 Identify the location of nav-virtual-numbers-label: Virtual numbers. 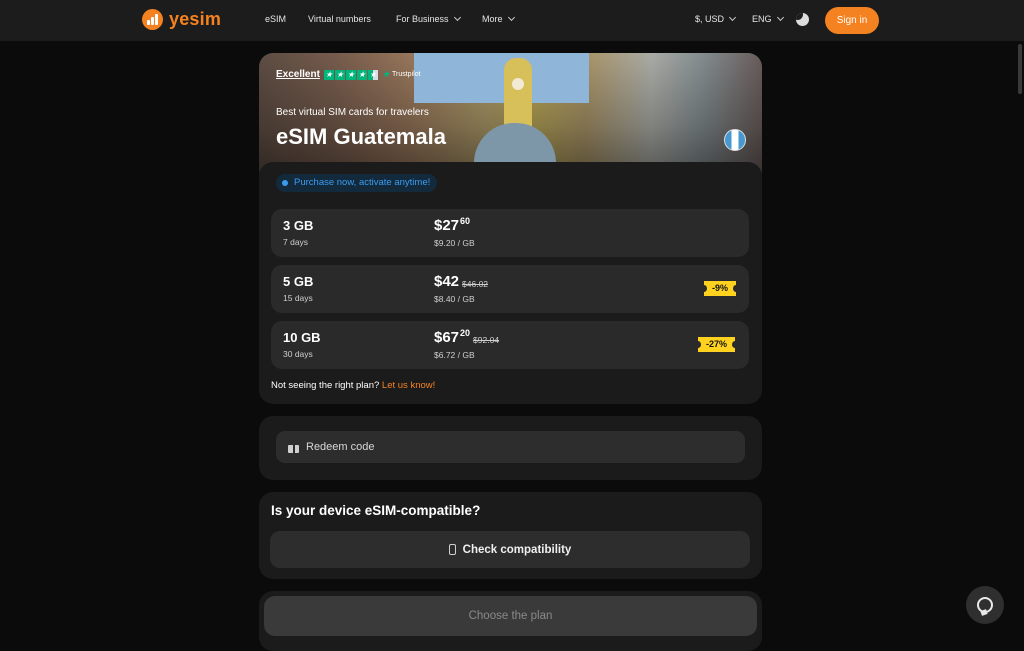
(339, 19).